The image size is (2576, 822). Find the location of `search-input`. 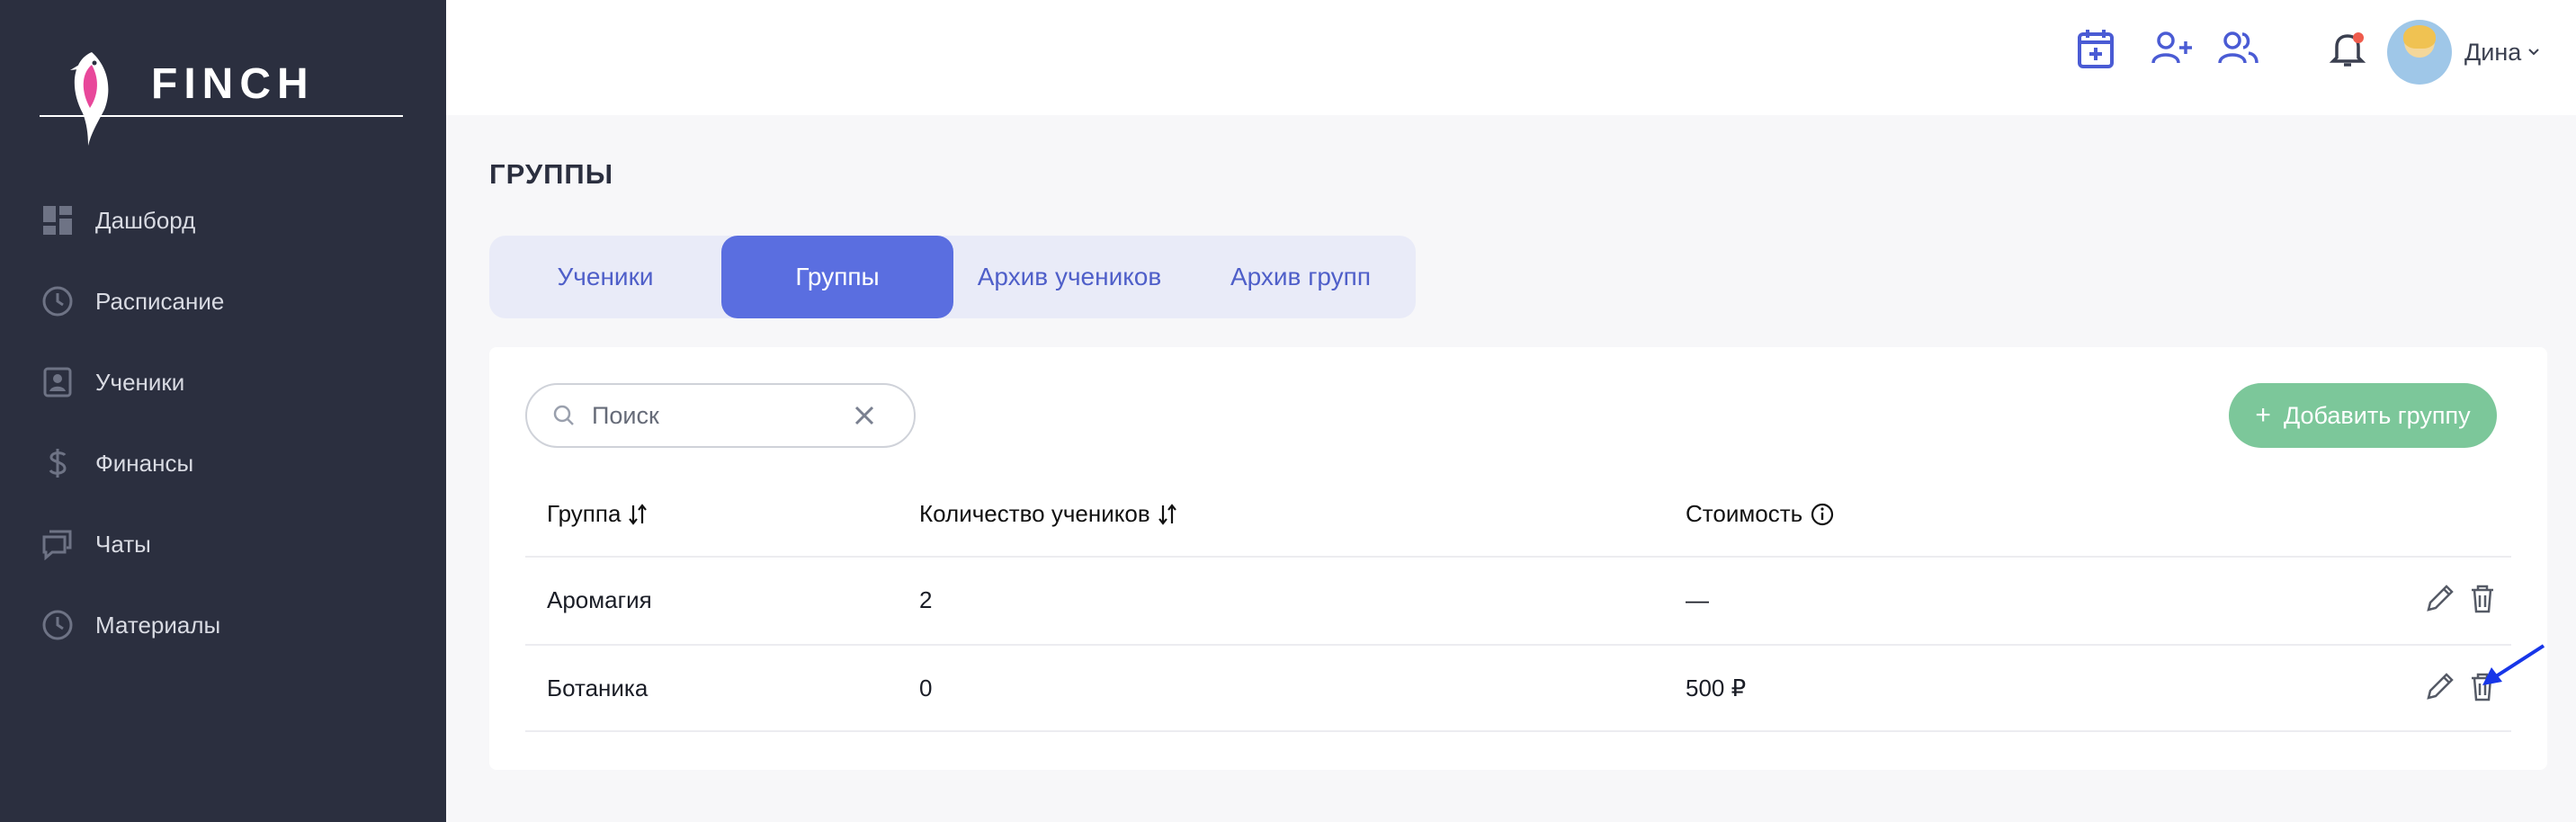

search-input is located at coordinates (704, 415).